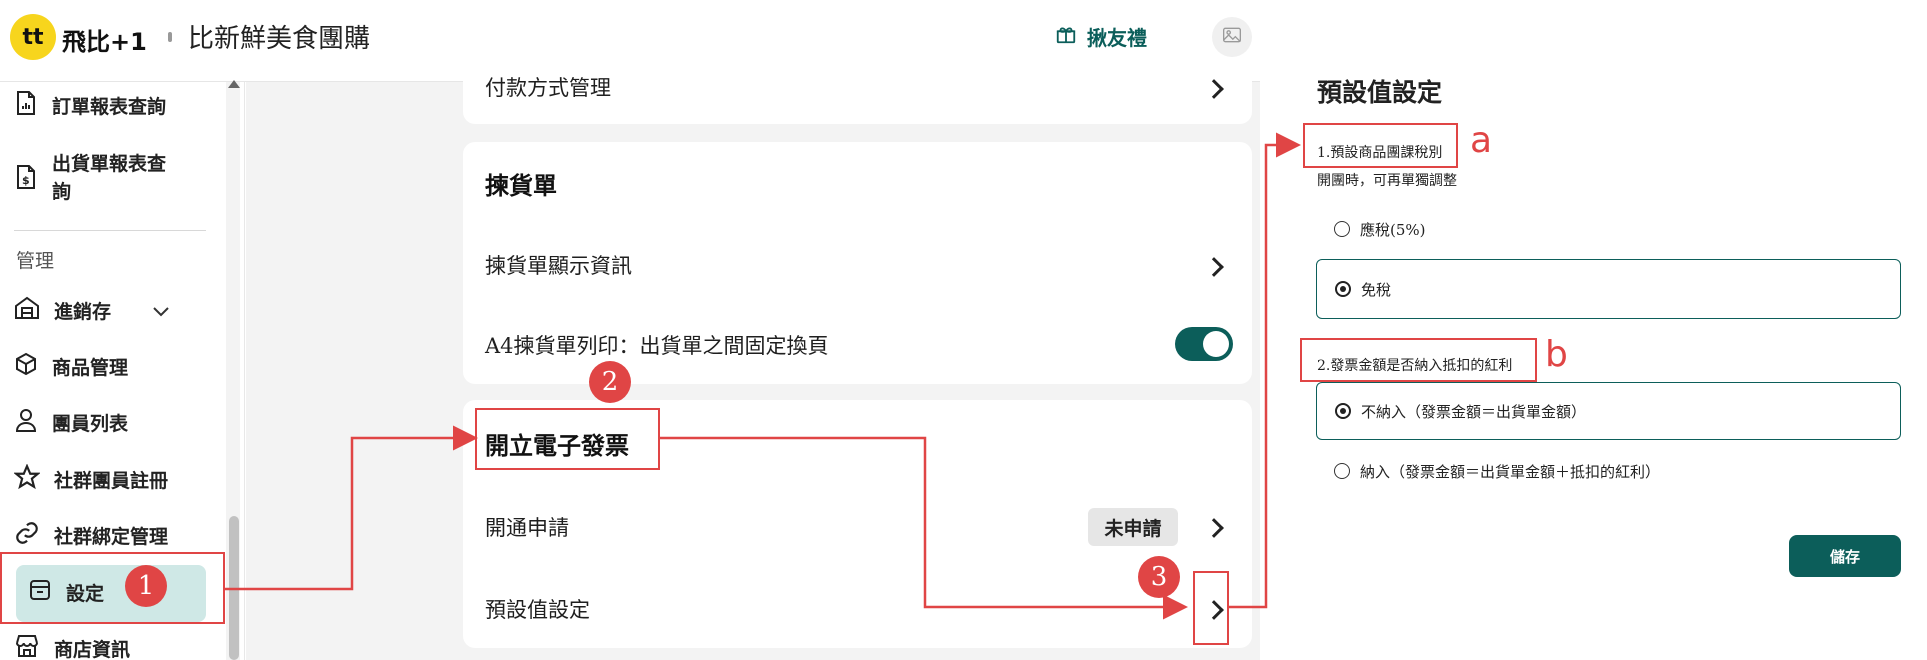 Image resolution: width=1927 pixels, height=660 pixels. Describe the element at coordinates (146, 586) in the screenshot. I see `step-1-marker: 1` at that location.